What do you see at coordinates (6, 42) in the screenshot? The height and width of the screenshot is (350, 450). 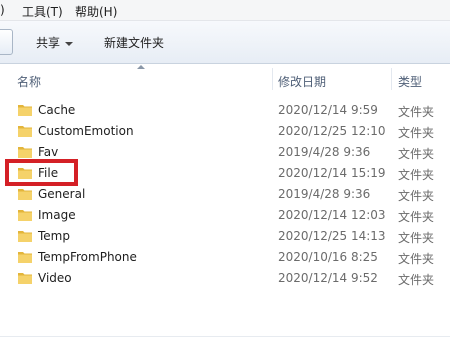 I see `organize-button` at bounding box center [6, 42].